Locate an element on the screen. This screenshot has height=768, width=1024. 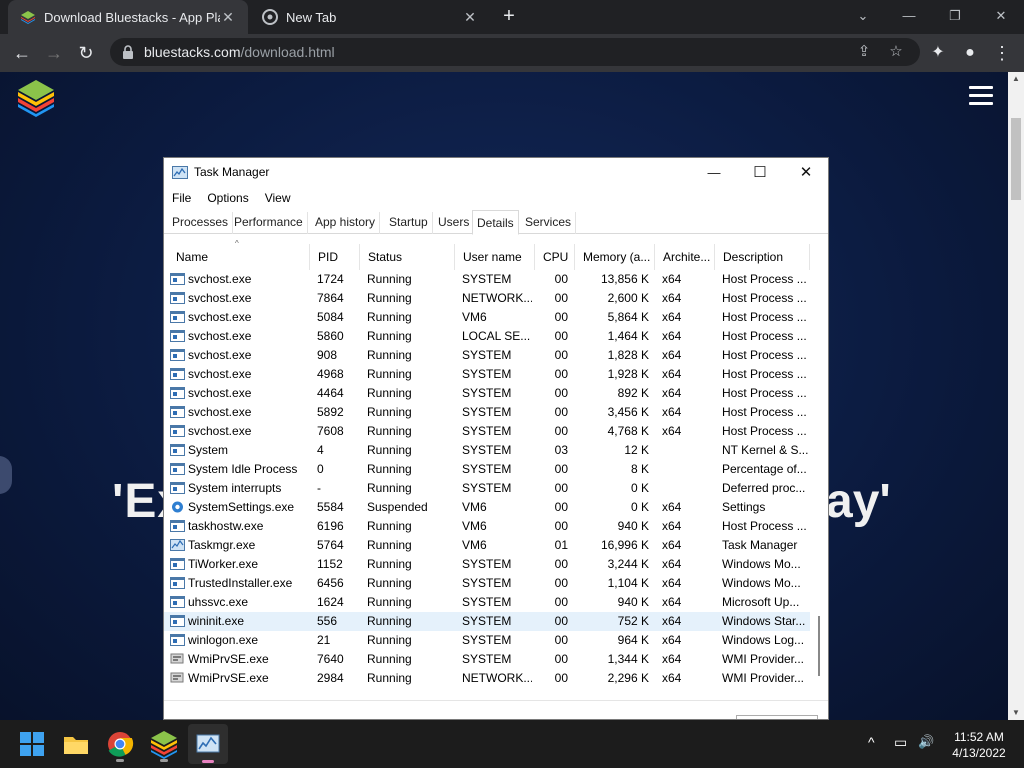
column-header-user-name: User name is located at coordinates (495, 257).